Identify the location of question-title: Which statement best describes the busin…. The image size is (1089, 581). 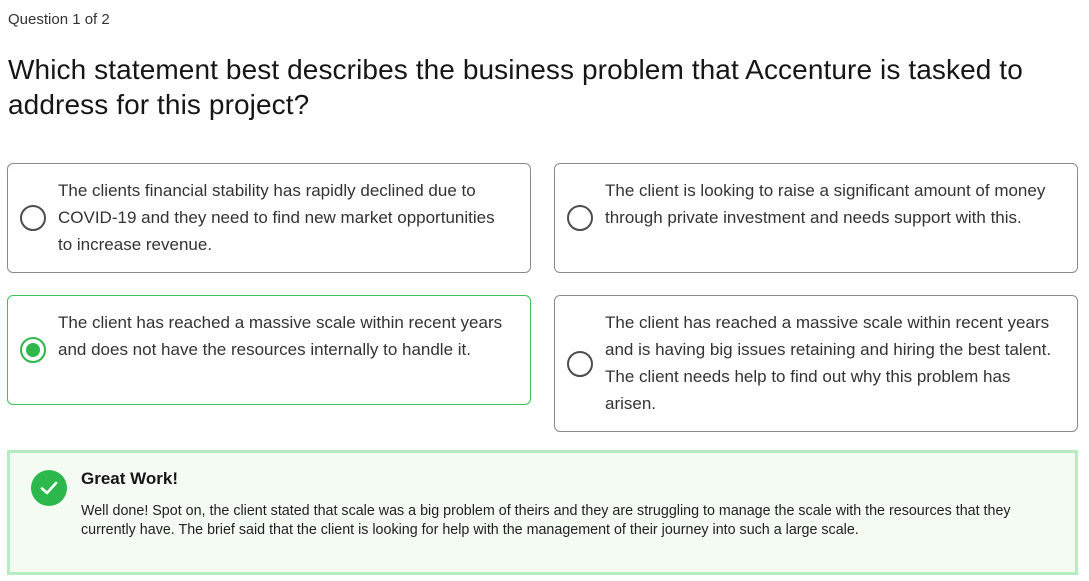
(515, 87).